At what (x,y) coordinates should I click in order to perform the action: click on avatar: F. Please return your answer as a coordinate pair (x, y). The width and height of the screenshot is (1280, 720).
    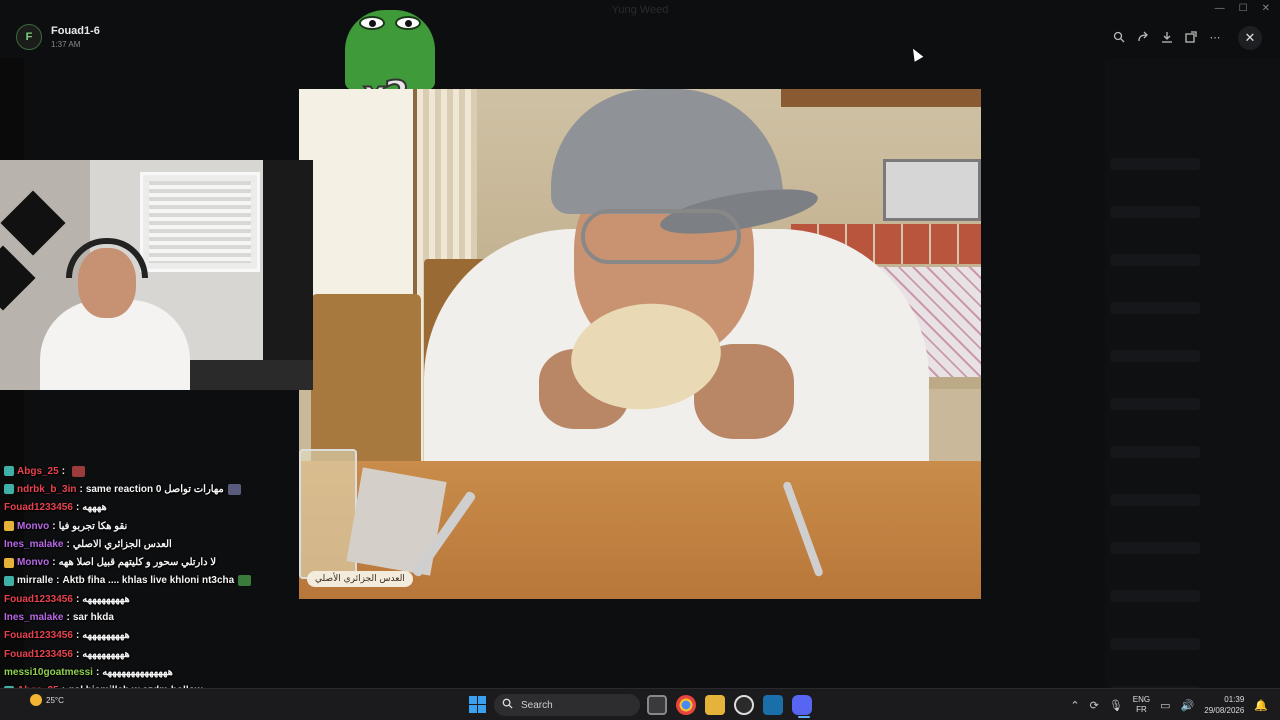
    Looking at the image, I should click on (29, 37).